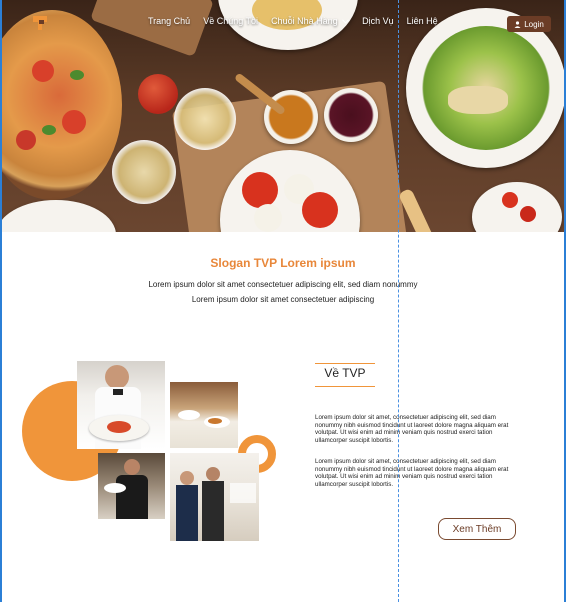  Describe the element at coordinates (230, 21) in the screenshot. I see `nav-item-ve-chung-toi: Về Chúng Tôi` at that location.